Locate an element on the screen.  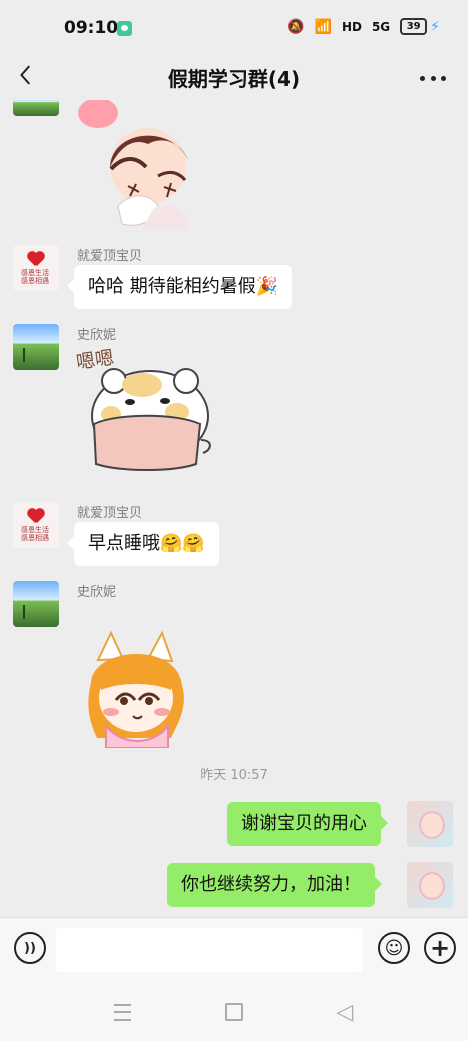
voice-icon: )) is located at coordinates (30, 948).